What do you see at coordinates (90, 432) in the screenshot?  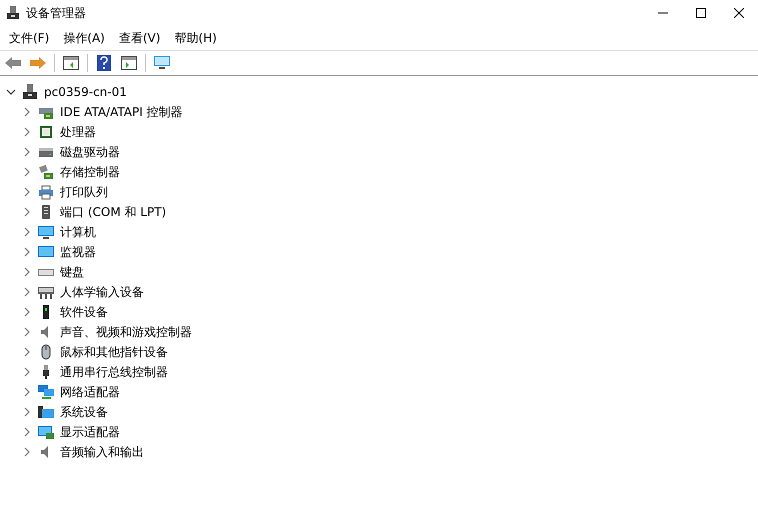 I see `tree-item: 显示适配器` at bounding box center [90, 432].